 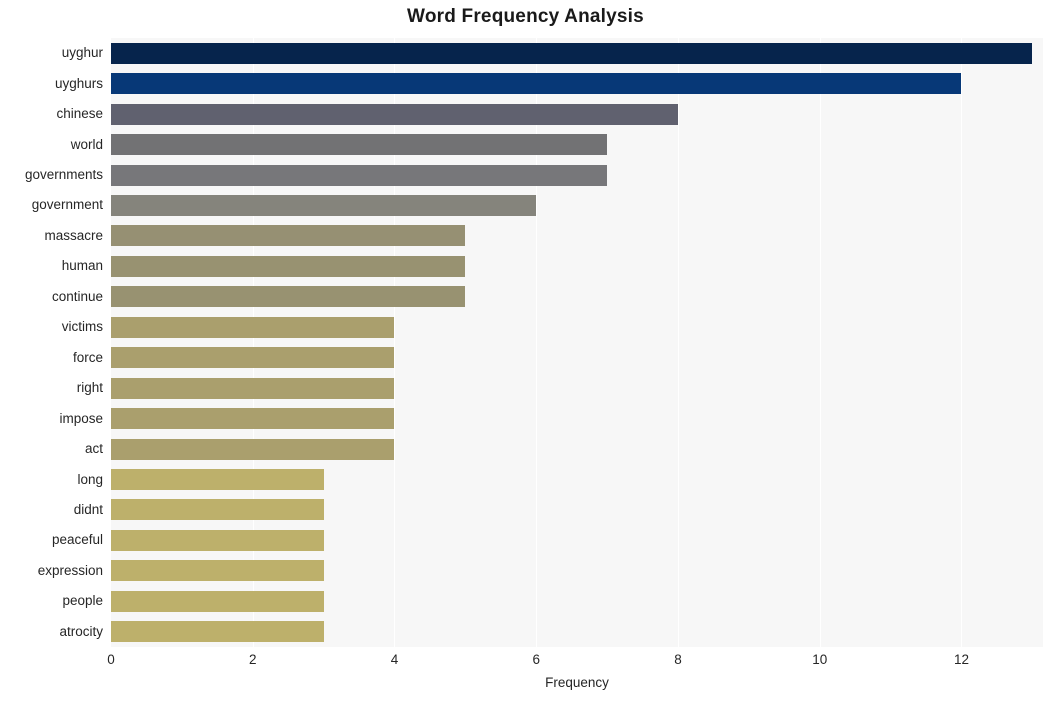 I want to click on bar-continue, so click(x=288, y=297).